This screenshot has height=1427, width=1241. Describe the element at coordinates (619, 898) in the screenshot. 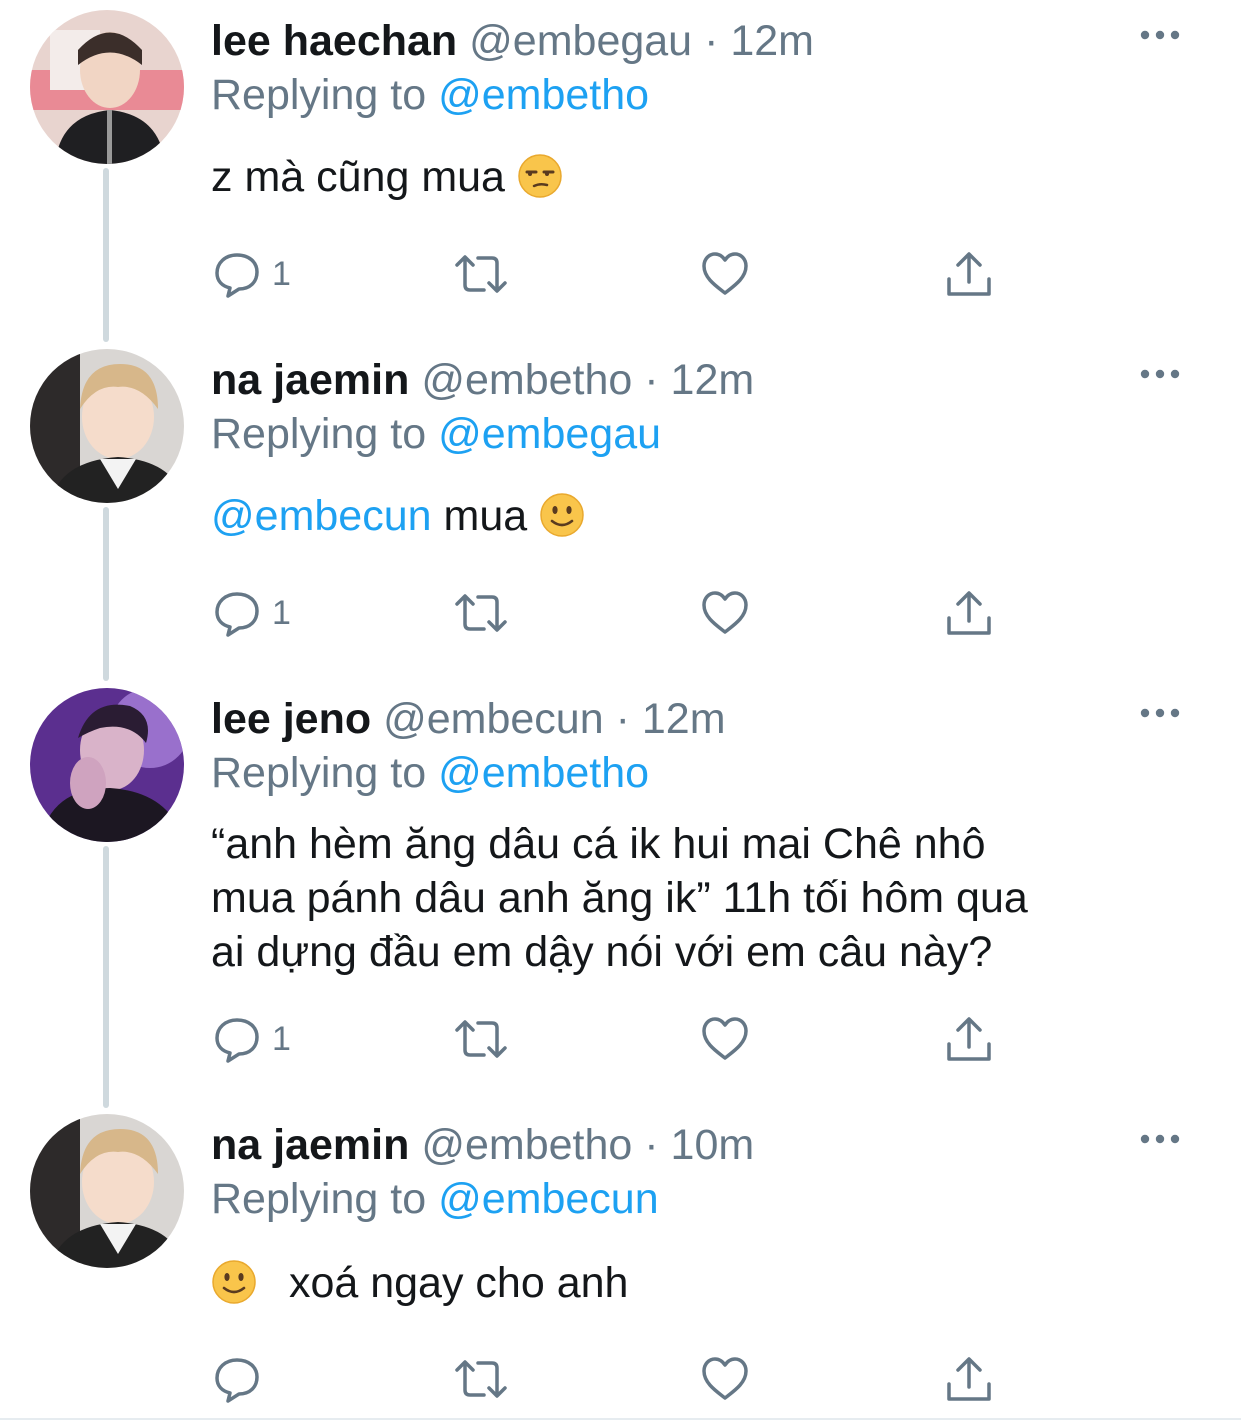

I see `tweet-text-line: mua pánh dâu anh ăng ik” 11h tối hôm qua` at that location.